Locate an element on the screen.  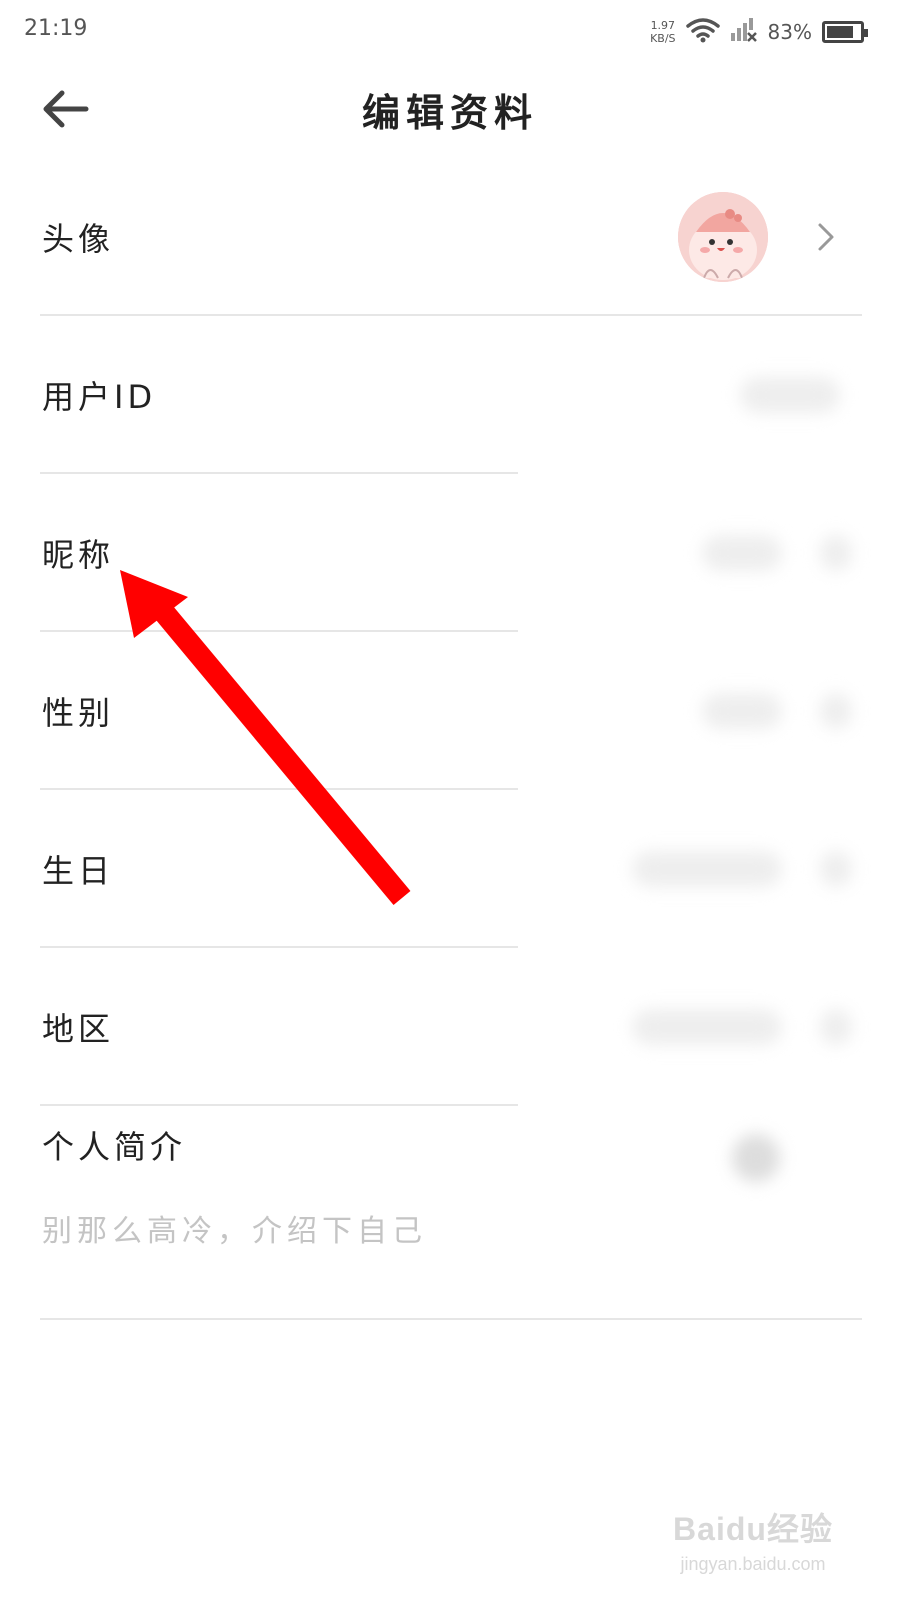
row-birthday: 生日 is located at coordinates (450, 869).